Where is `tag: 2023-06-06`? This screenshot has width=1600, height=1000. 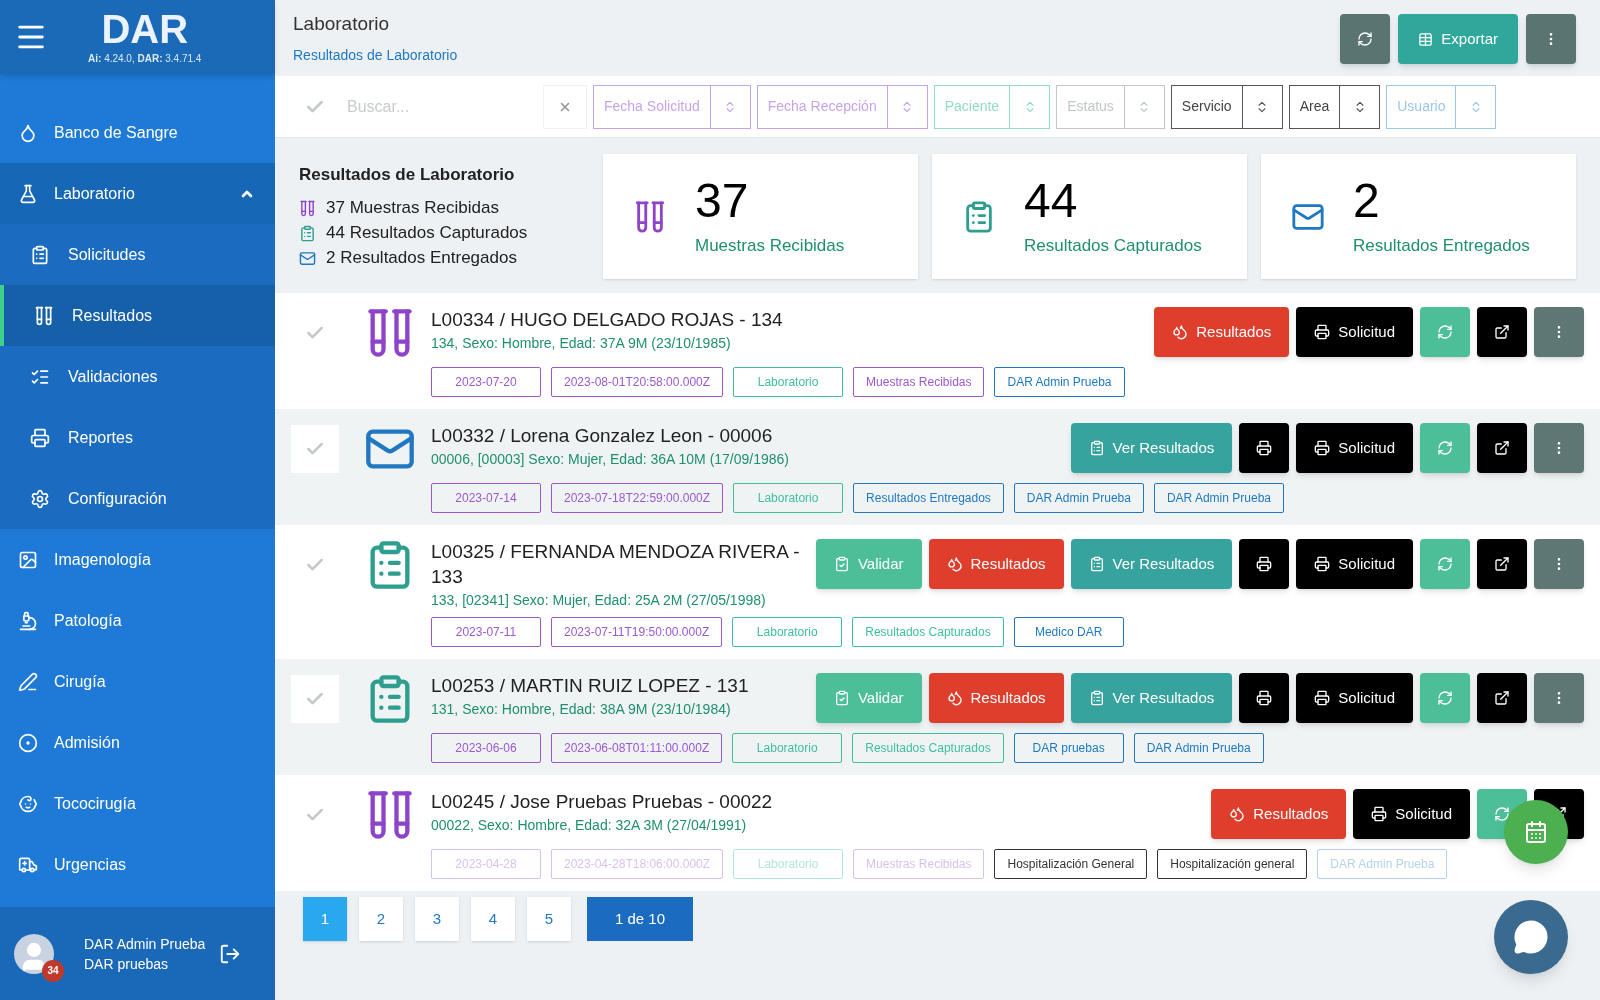 tag: 2023-06-06 is located at coordinates (486, 748).